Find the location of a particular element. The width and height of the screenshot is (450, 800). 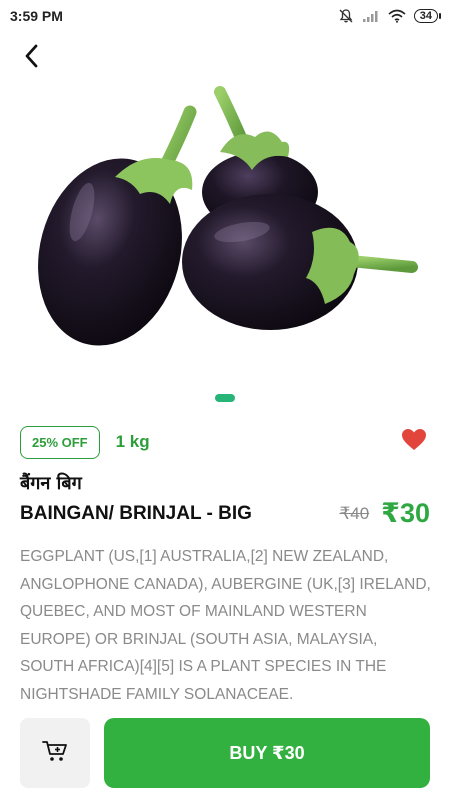

favorite-button is located at coordinates (414, 442).